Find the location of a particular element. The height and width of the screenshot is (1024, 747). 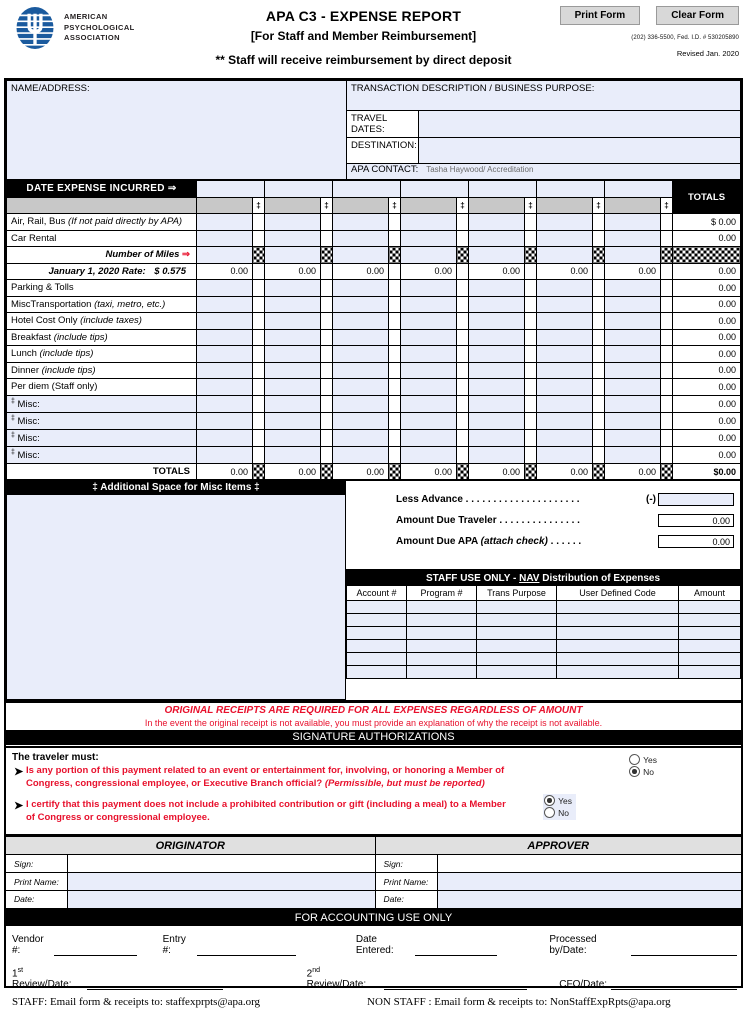

question-2-radio-group: Yes No is located at coordinates (559, 807).